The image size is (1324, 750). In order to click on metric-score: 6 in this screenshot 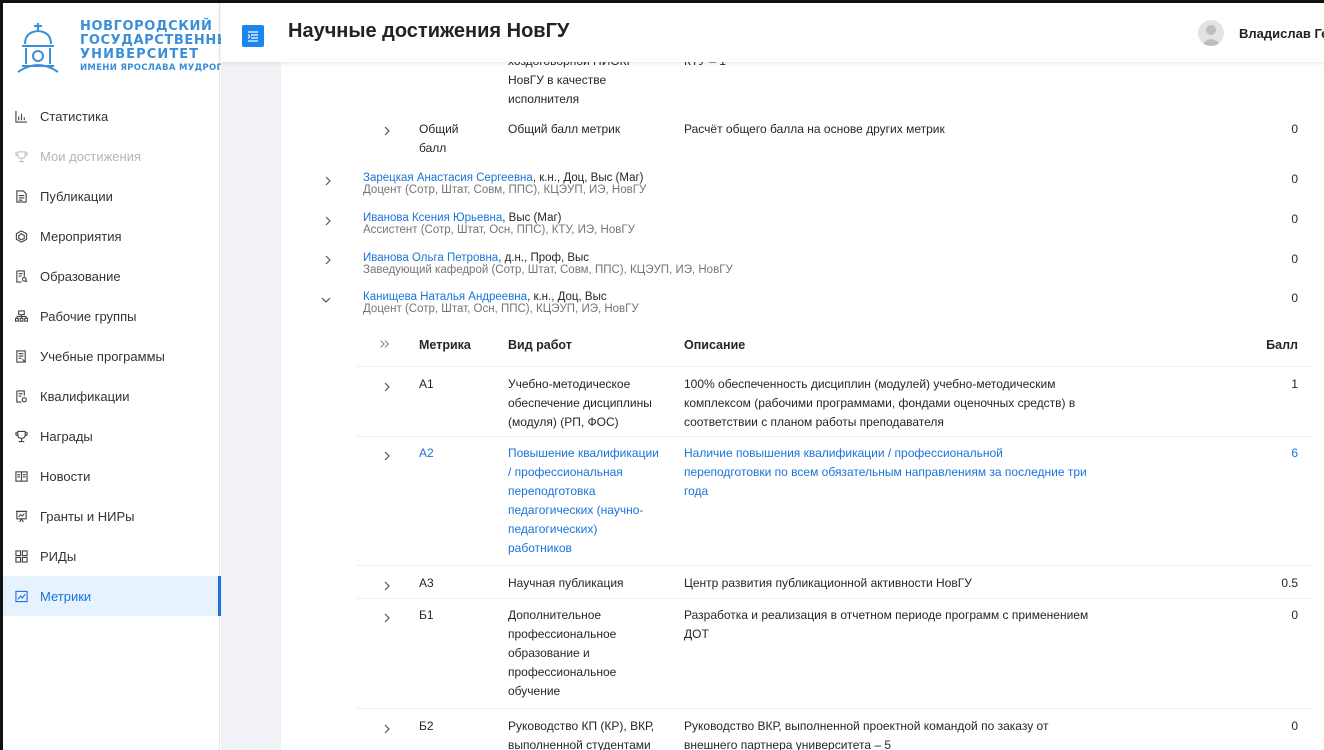, I will do `click(1294, 453)`.